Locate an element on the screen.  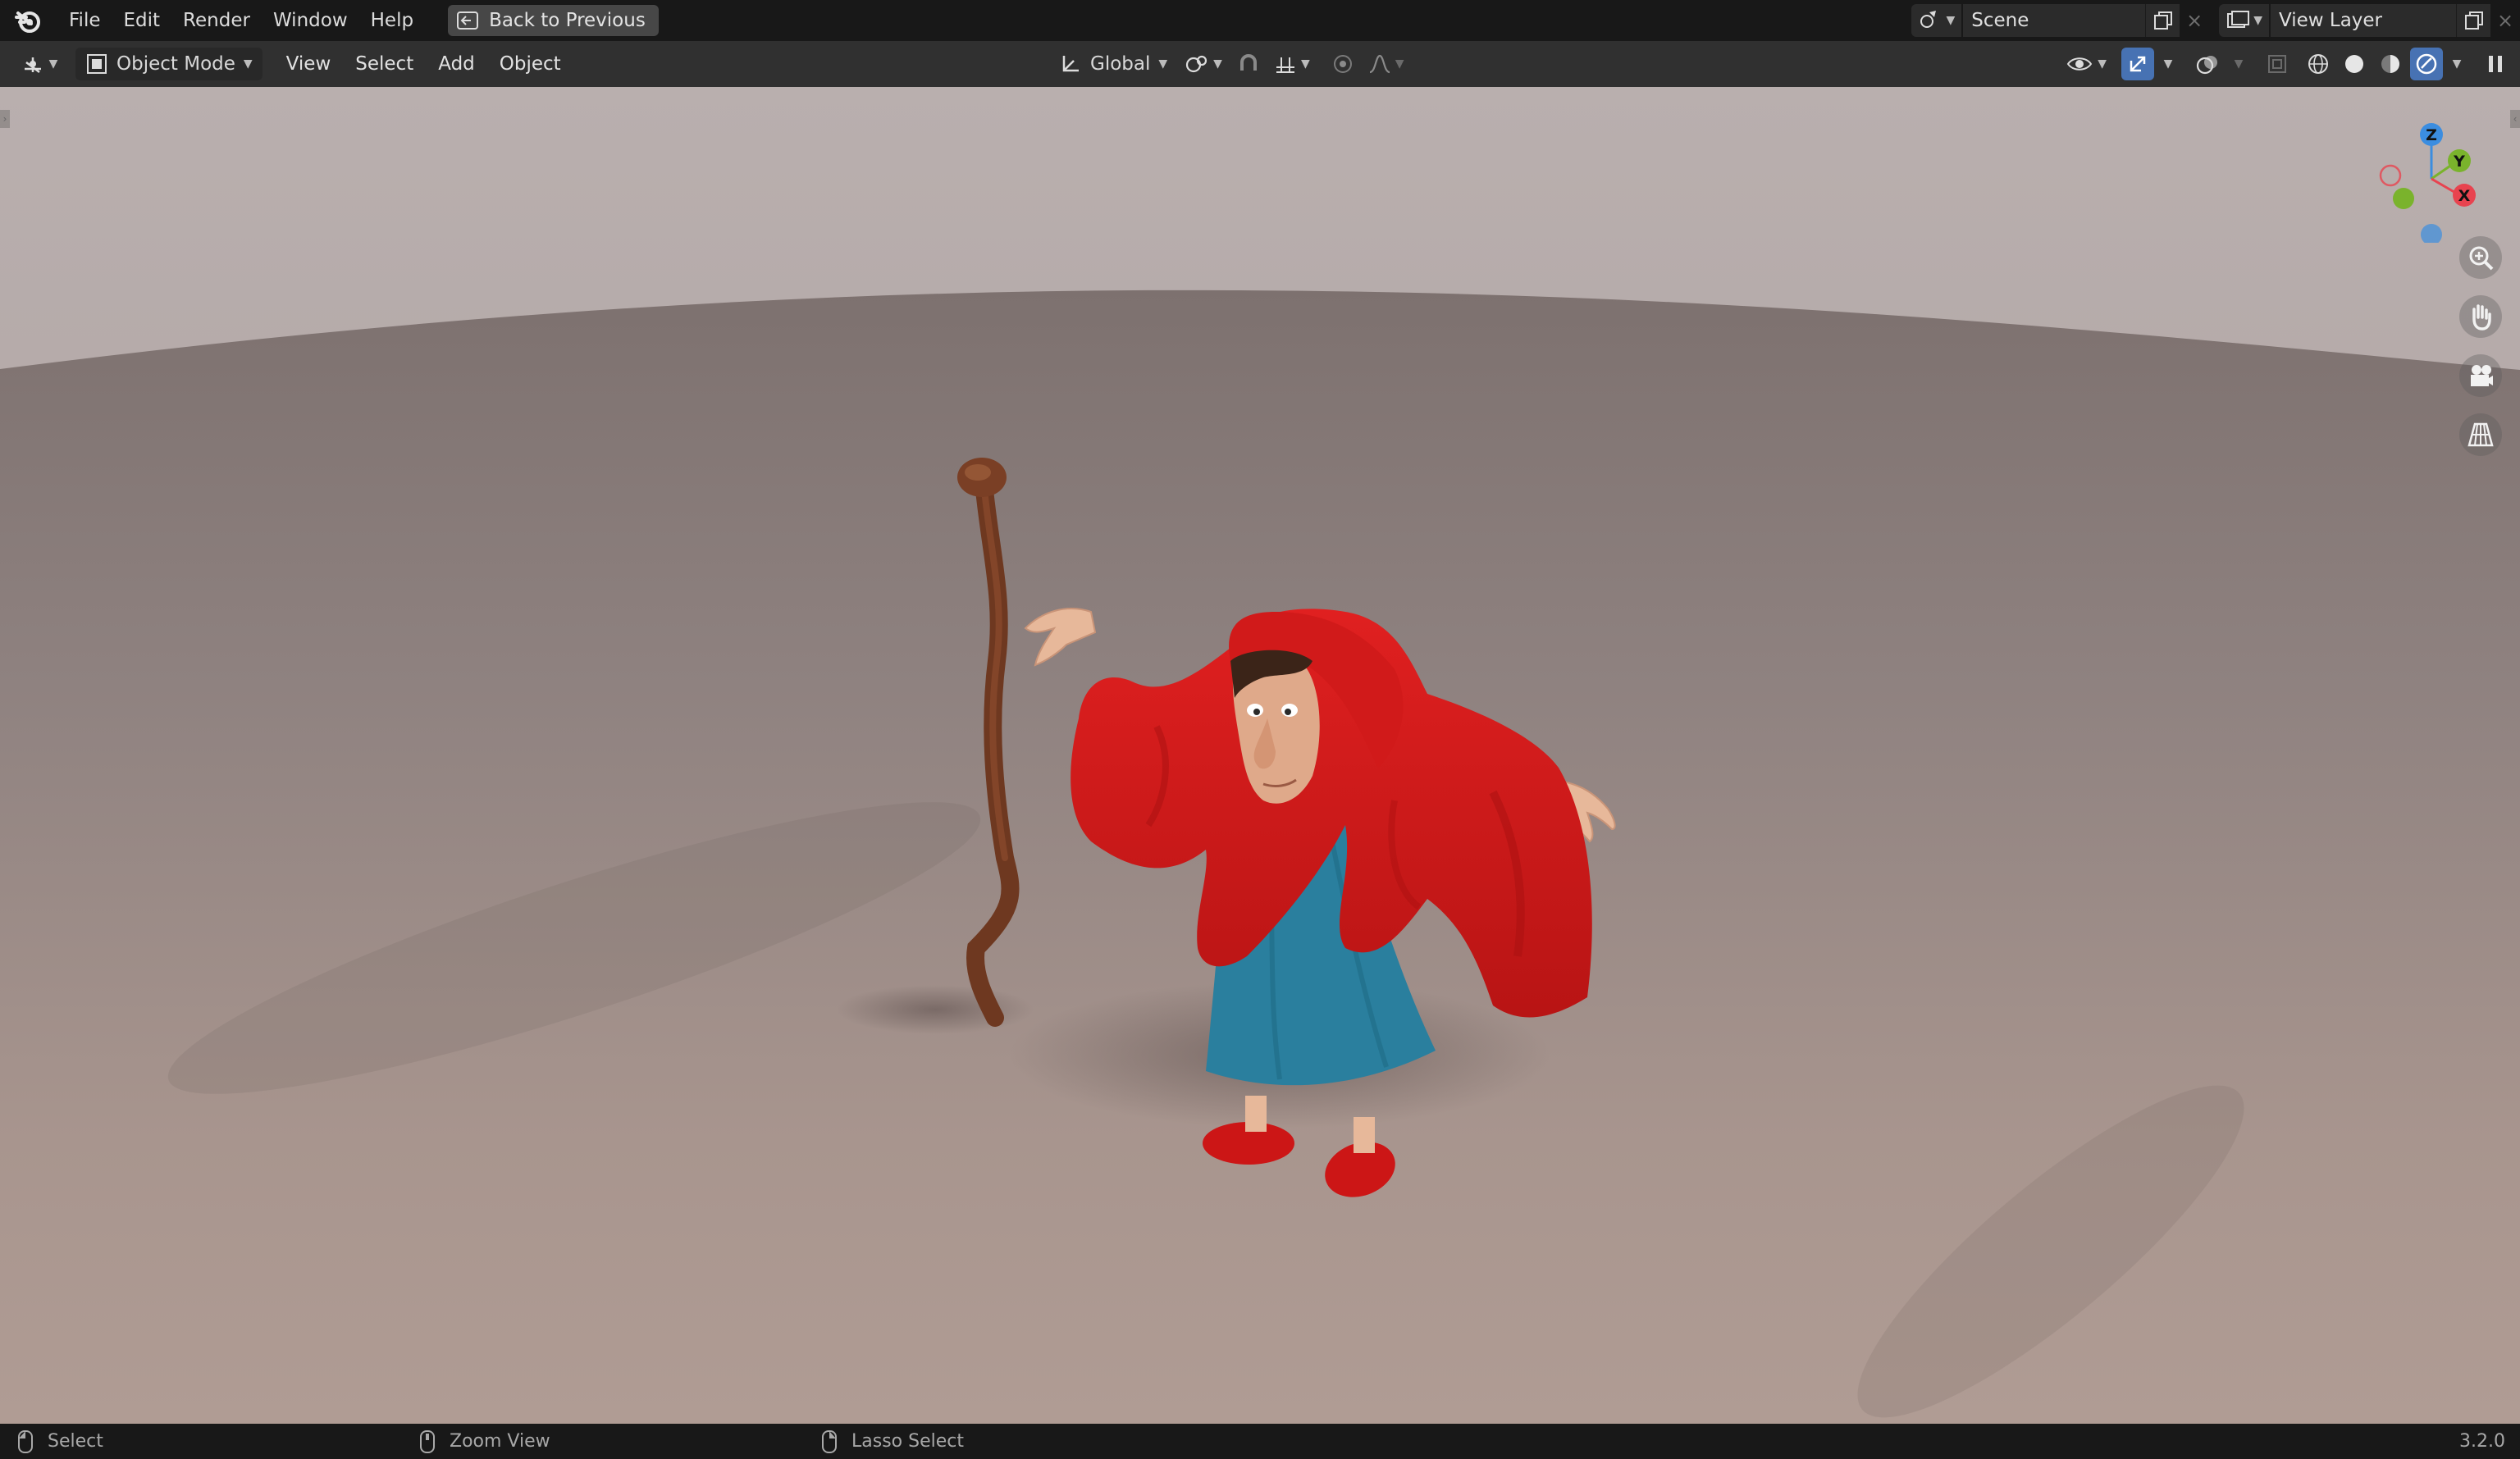
menu-edit: Edit is located at coordinates (142, 20).